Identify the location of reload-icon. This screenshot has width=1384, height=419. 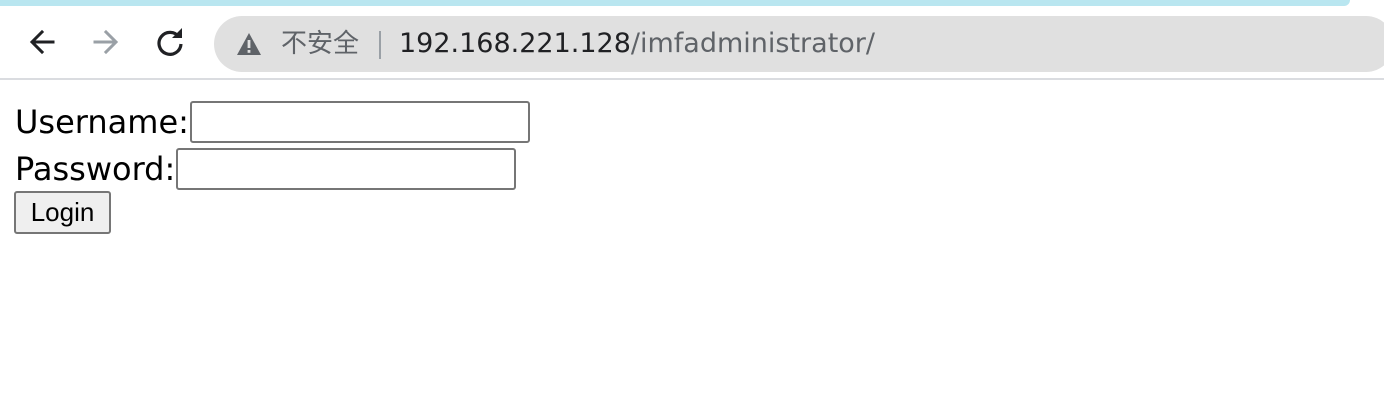
(170, 42).